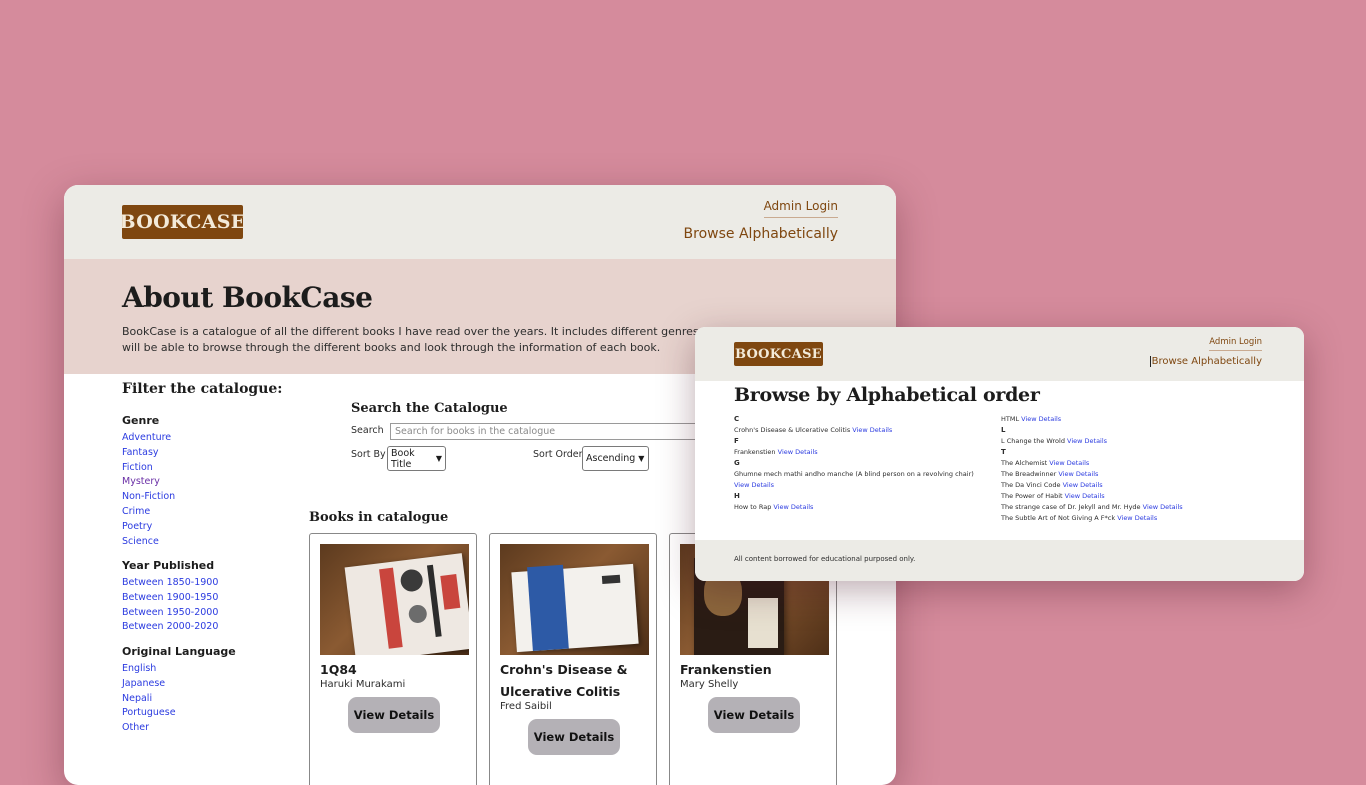 This screenshot has width=1366, height=785. Describe the element at coordinates (179, 728) in the screenshot. I see `language-link: Other` at that location.